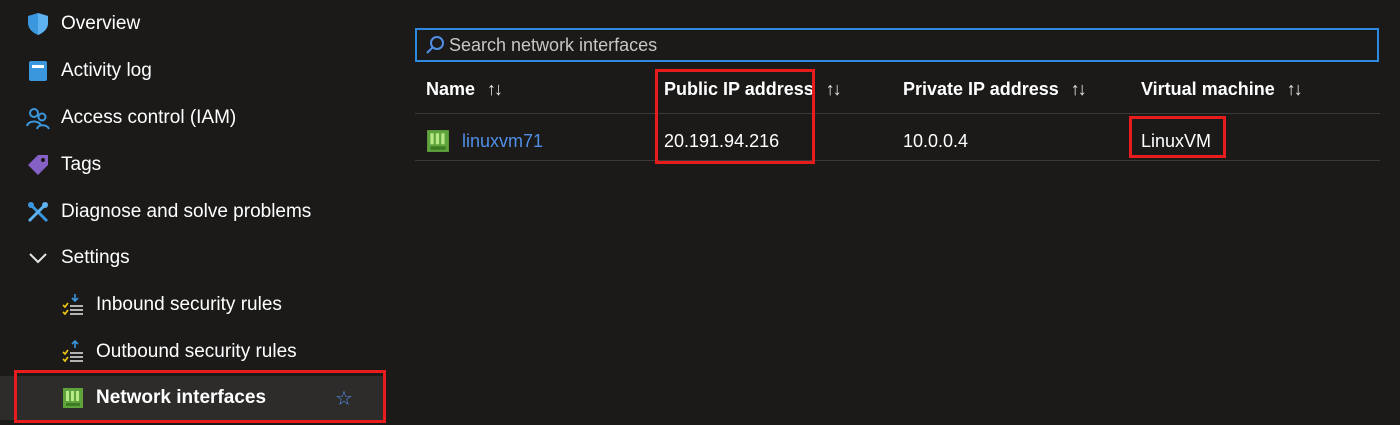  I want to click on inbound-rules-icon, so click(73, 305).